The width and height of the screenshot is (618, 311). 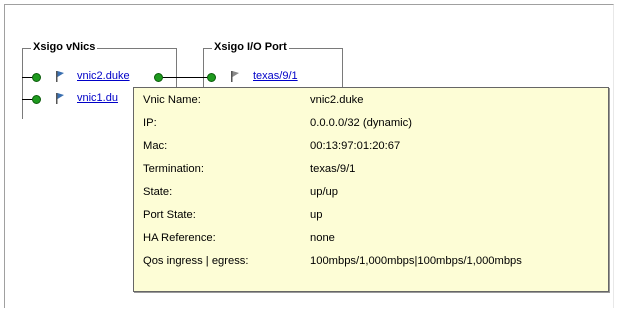 I want to click on port-status-node-icon, so click(x=211, y=77).